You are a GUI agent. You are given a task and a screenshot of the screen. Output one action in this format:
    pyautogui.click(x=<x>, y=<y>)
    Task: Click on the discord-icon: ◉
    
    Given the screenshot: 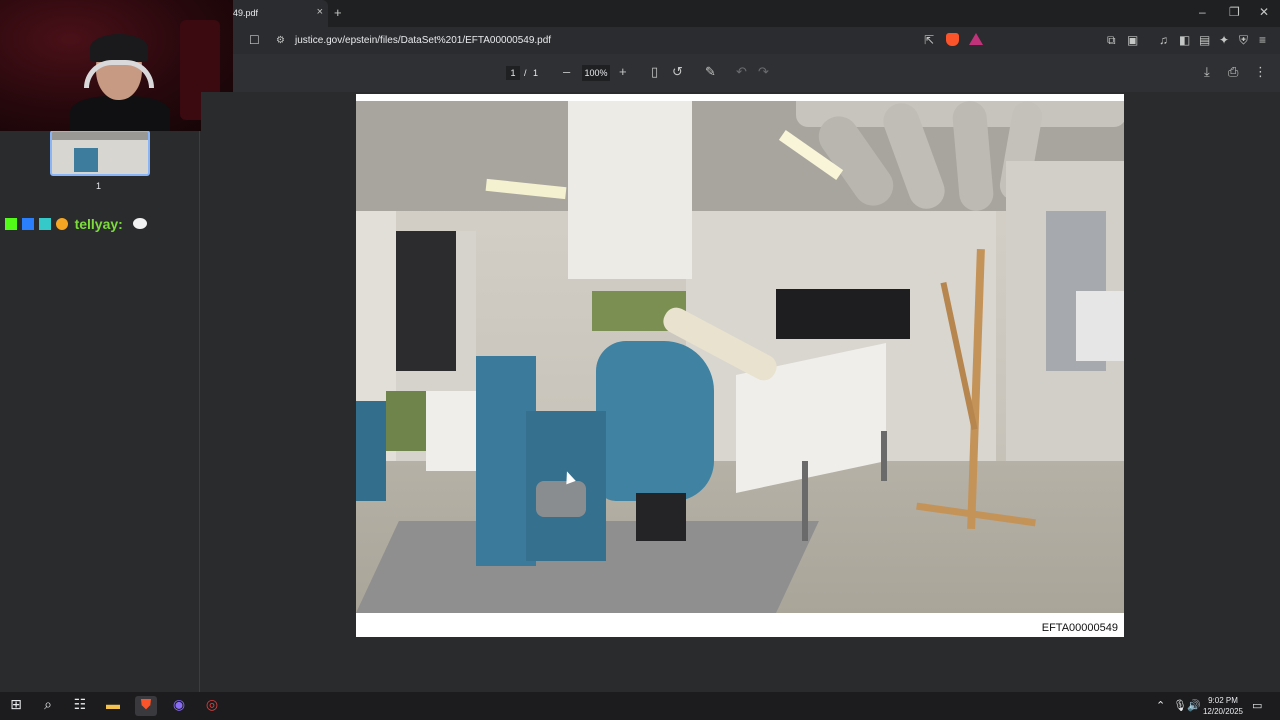 What is the action you would take?
    pyautogui.click(x=179, y=706)
    